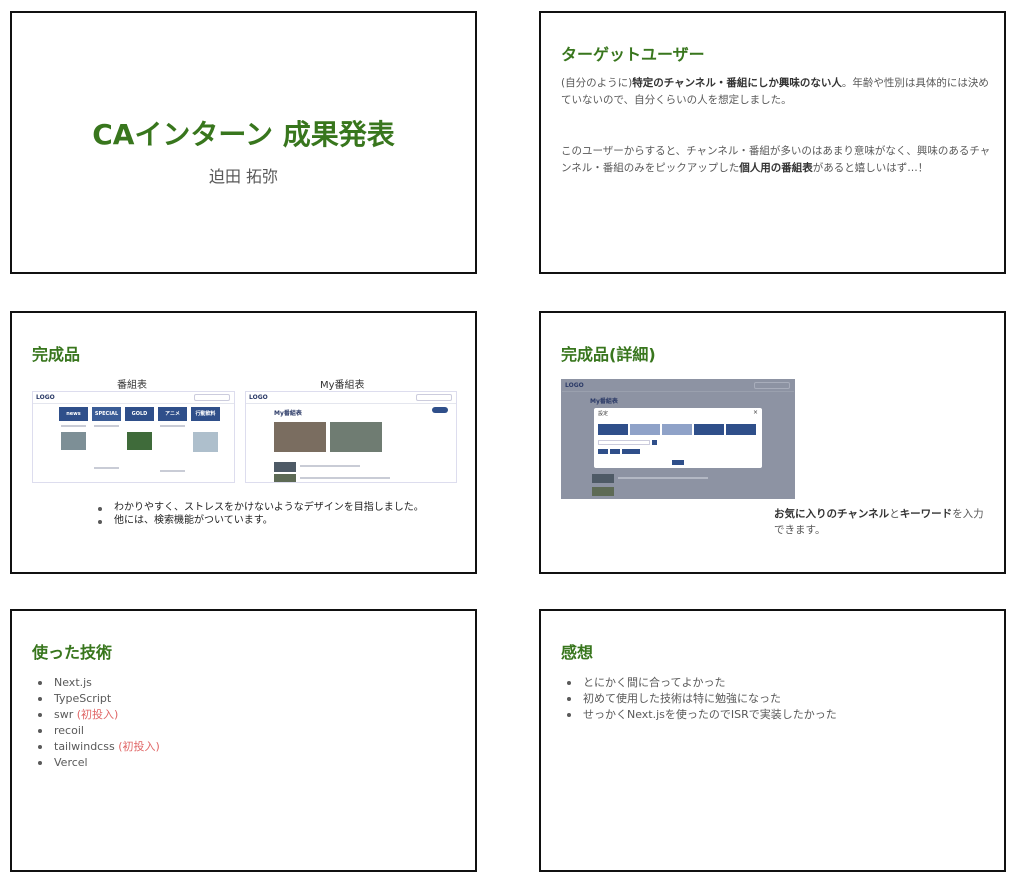  What do you see at coordinates (926, 514) in the screenshot?
I see `emphasis-text: キーワード` at bounding box center [926, 514].